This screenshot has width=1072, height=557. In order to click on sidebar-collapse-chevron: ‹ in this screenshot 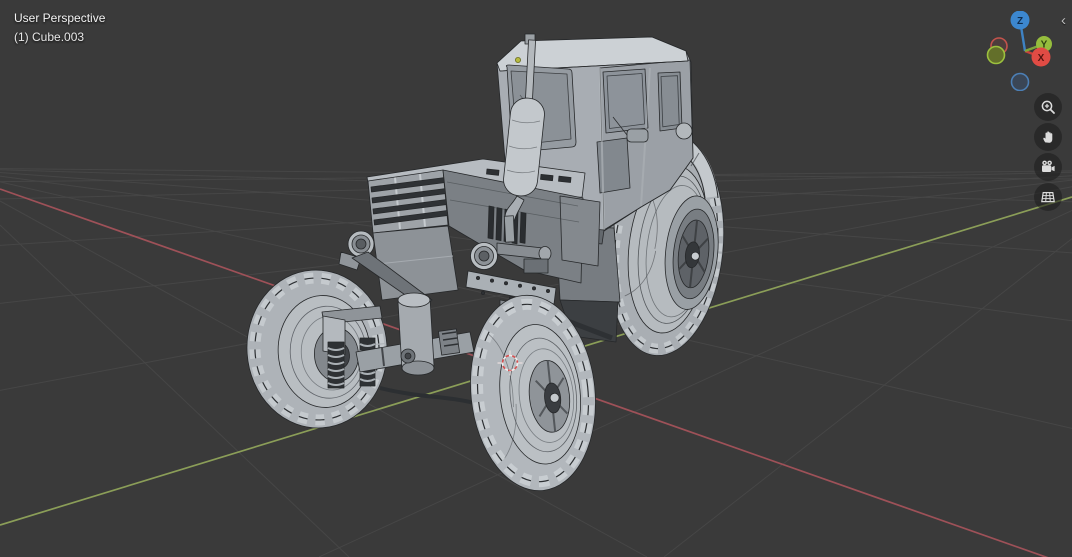, I will do `click(1063, 20)`.